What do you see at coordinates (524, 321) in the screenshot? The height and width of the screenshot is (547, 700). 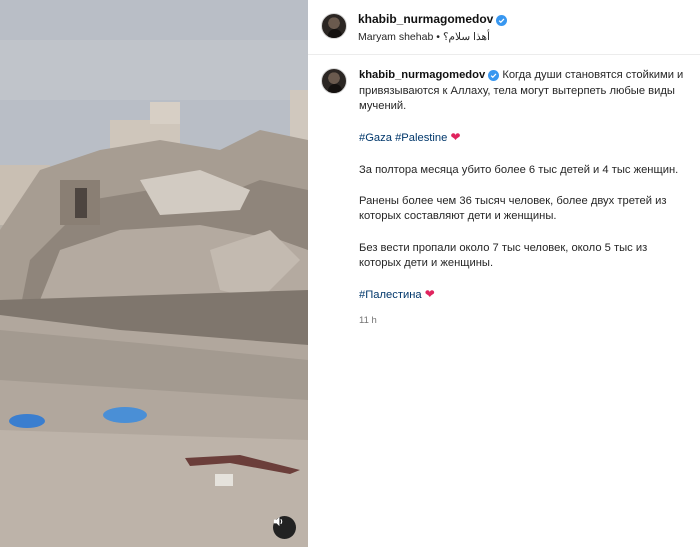 I see `post-timestamp: 11 h` at bounding box center [524, 321].